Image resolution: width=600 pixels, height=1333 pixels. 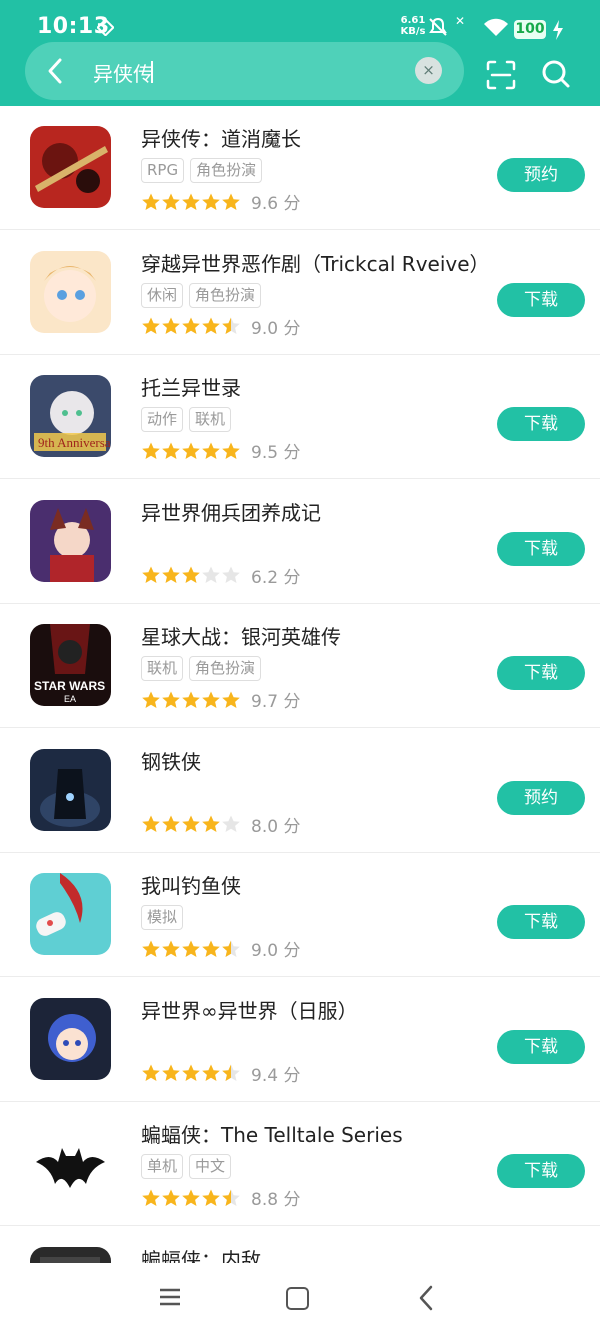 What do you see at coordinates (171, 760) in the screenshot?
I see `app-name: 钢铁侠` at bounding box center [171, 760].